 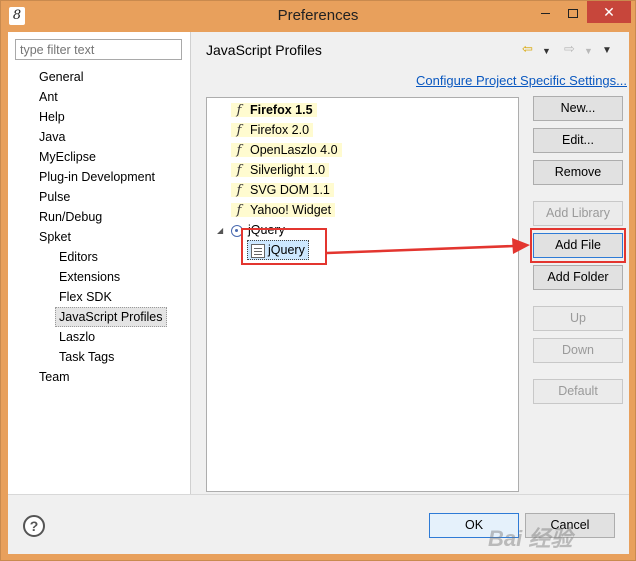 What do you see at coordinates (420, 249) in the screenshot?
I see `arrow-shaft` at bounding box center [420, 249].